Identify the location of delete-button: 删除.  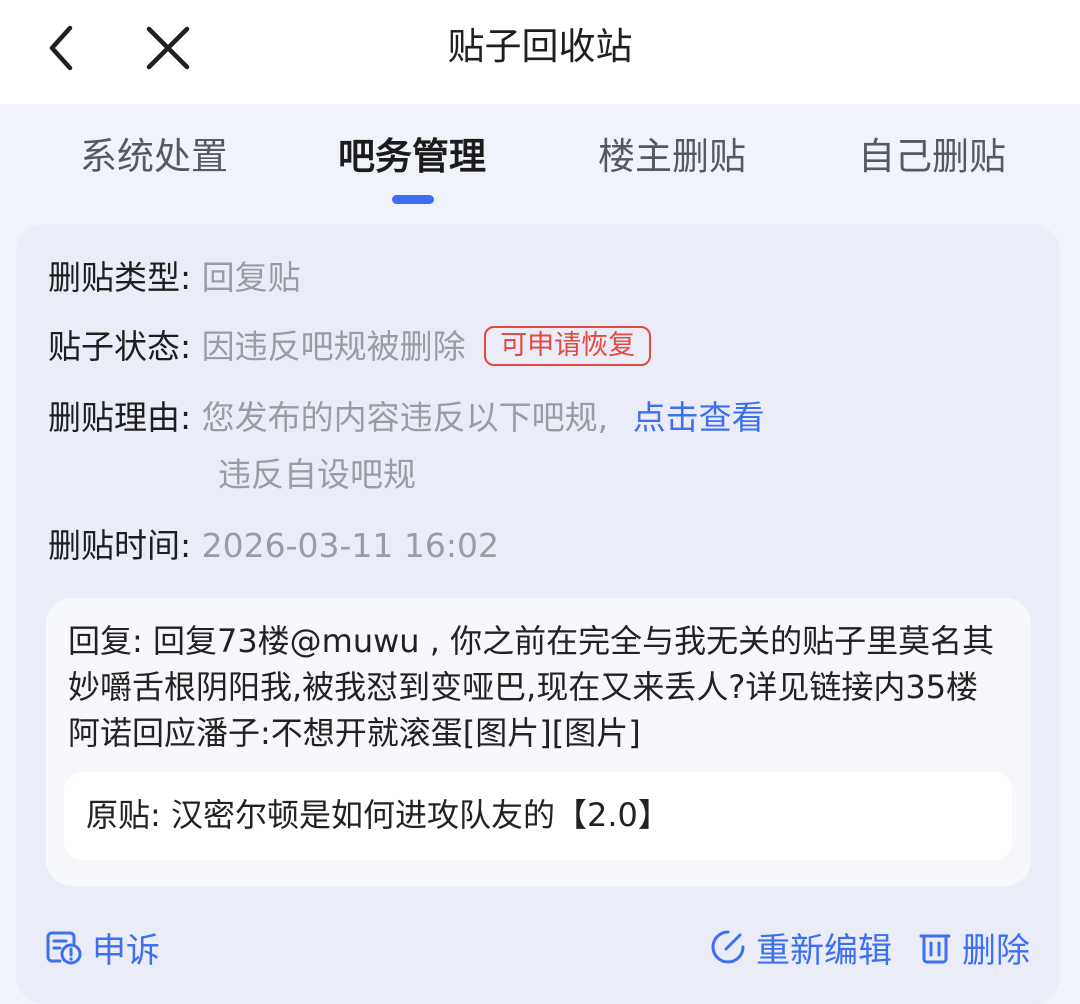
(974, 947).